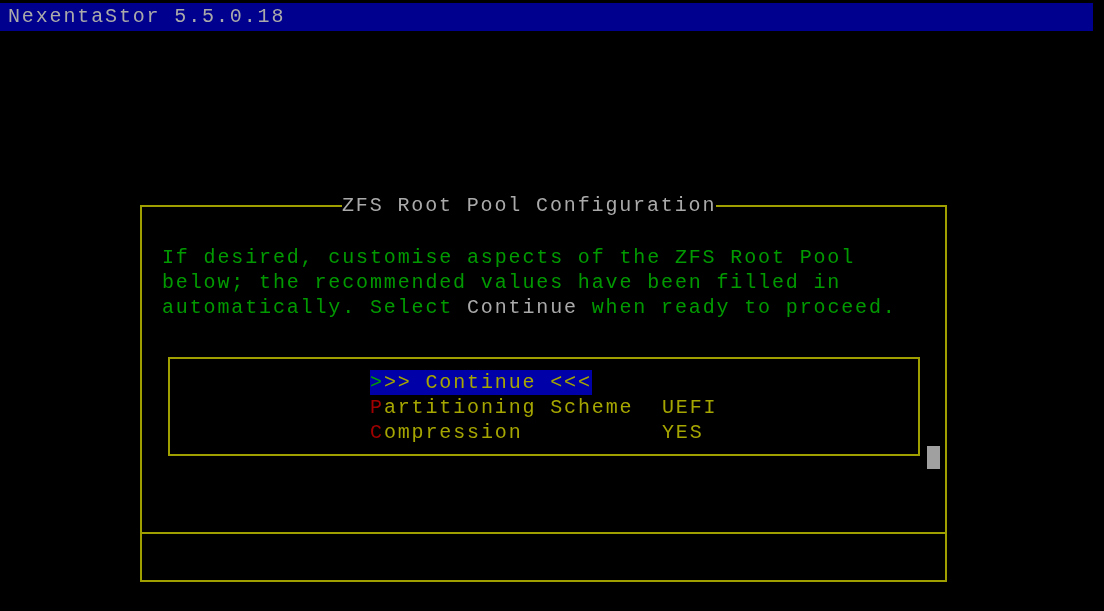  I want to click on option-value: YES, so click(683, 432).